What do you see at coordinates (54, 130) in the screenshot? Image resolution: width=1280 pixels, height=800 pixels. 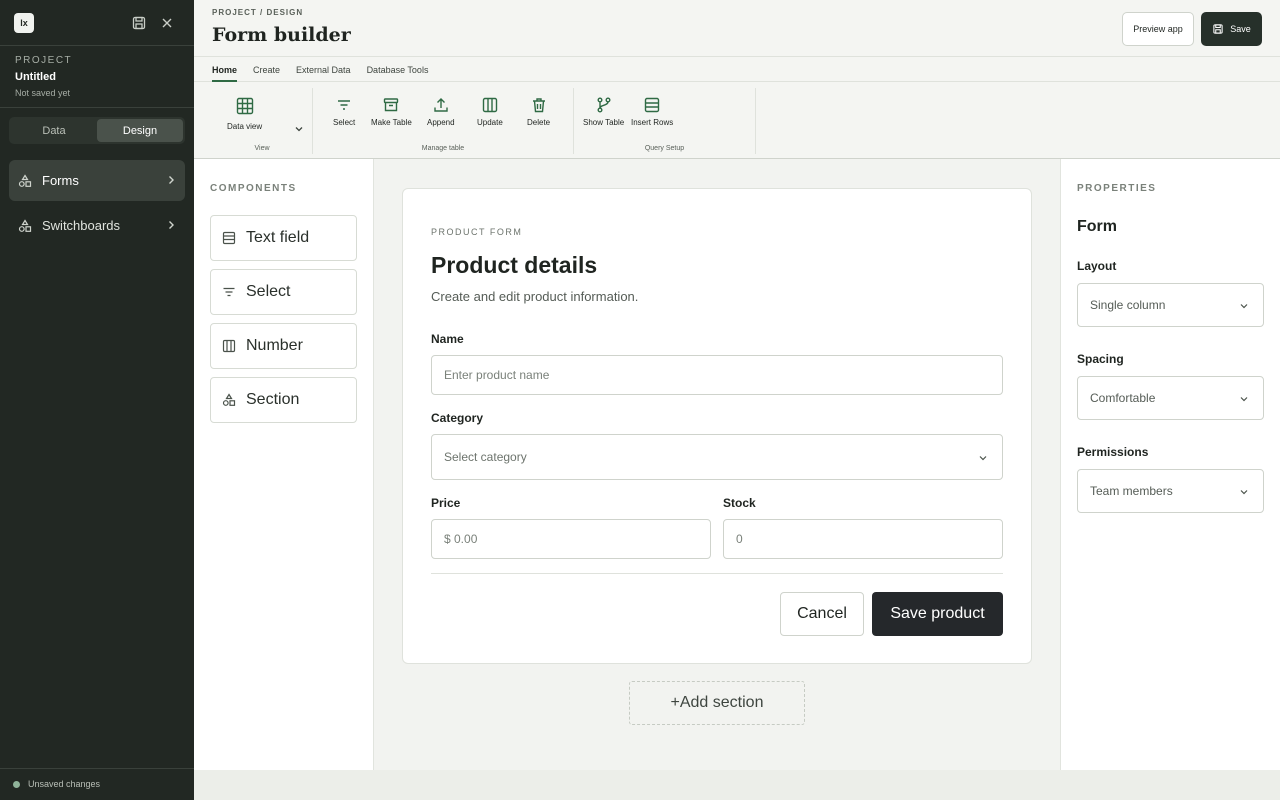 I see `toggle-data: Data` at bounding box center [54, 130].